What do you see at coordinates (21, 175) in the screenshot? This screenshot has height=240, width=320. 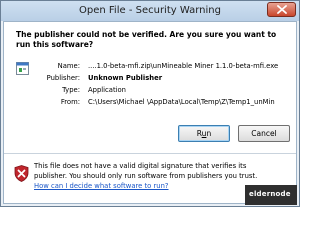 I see `security-shield-icon` at bounding box center [21, 175].